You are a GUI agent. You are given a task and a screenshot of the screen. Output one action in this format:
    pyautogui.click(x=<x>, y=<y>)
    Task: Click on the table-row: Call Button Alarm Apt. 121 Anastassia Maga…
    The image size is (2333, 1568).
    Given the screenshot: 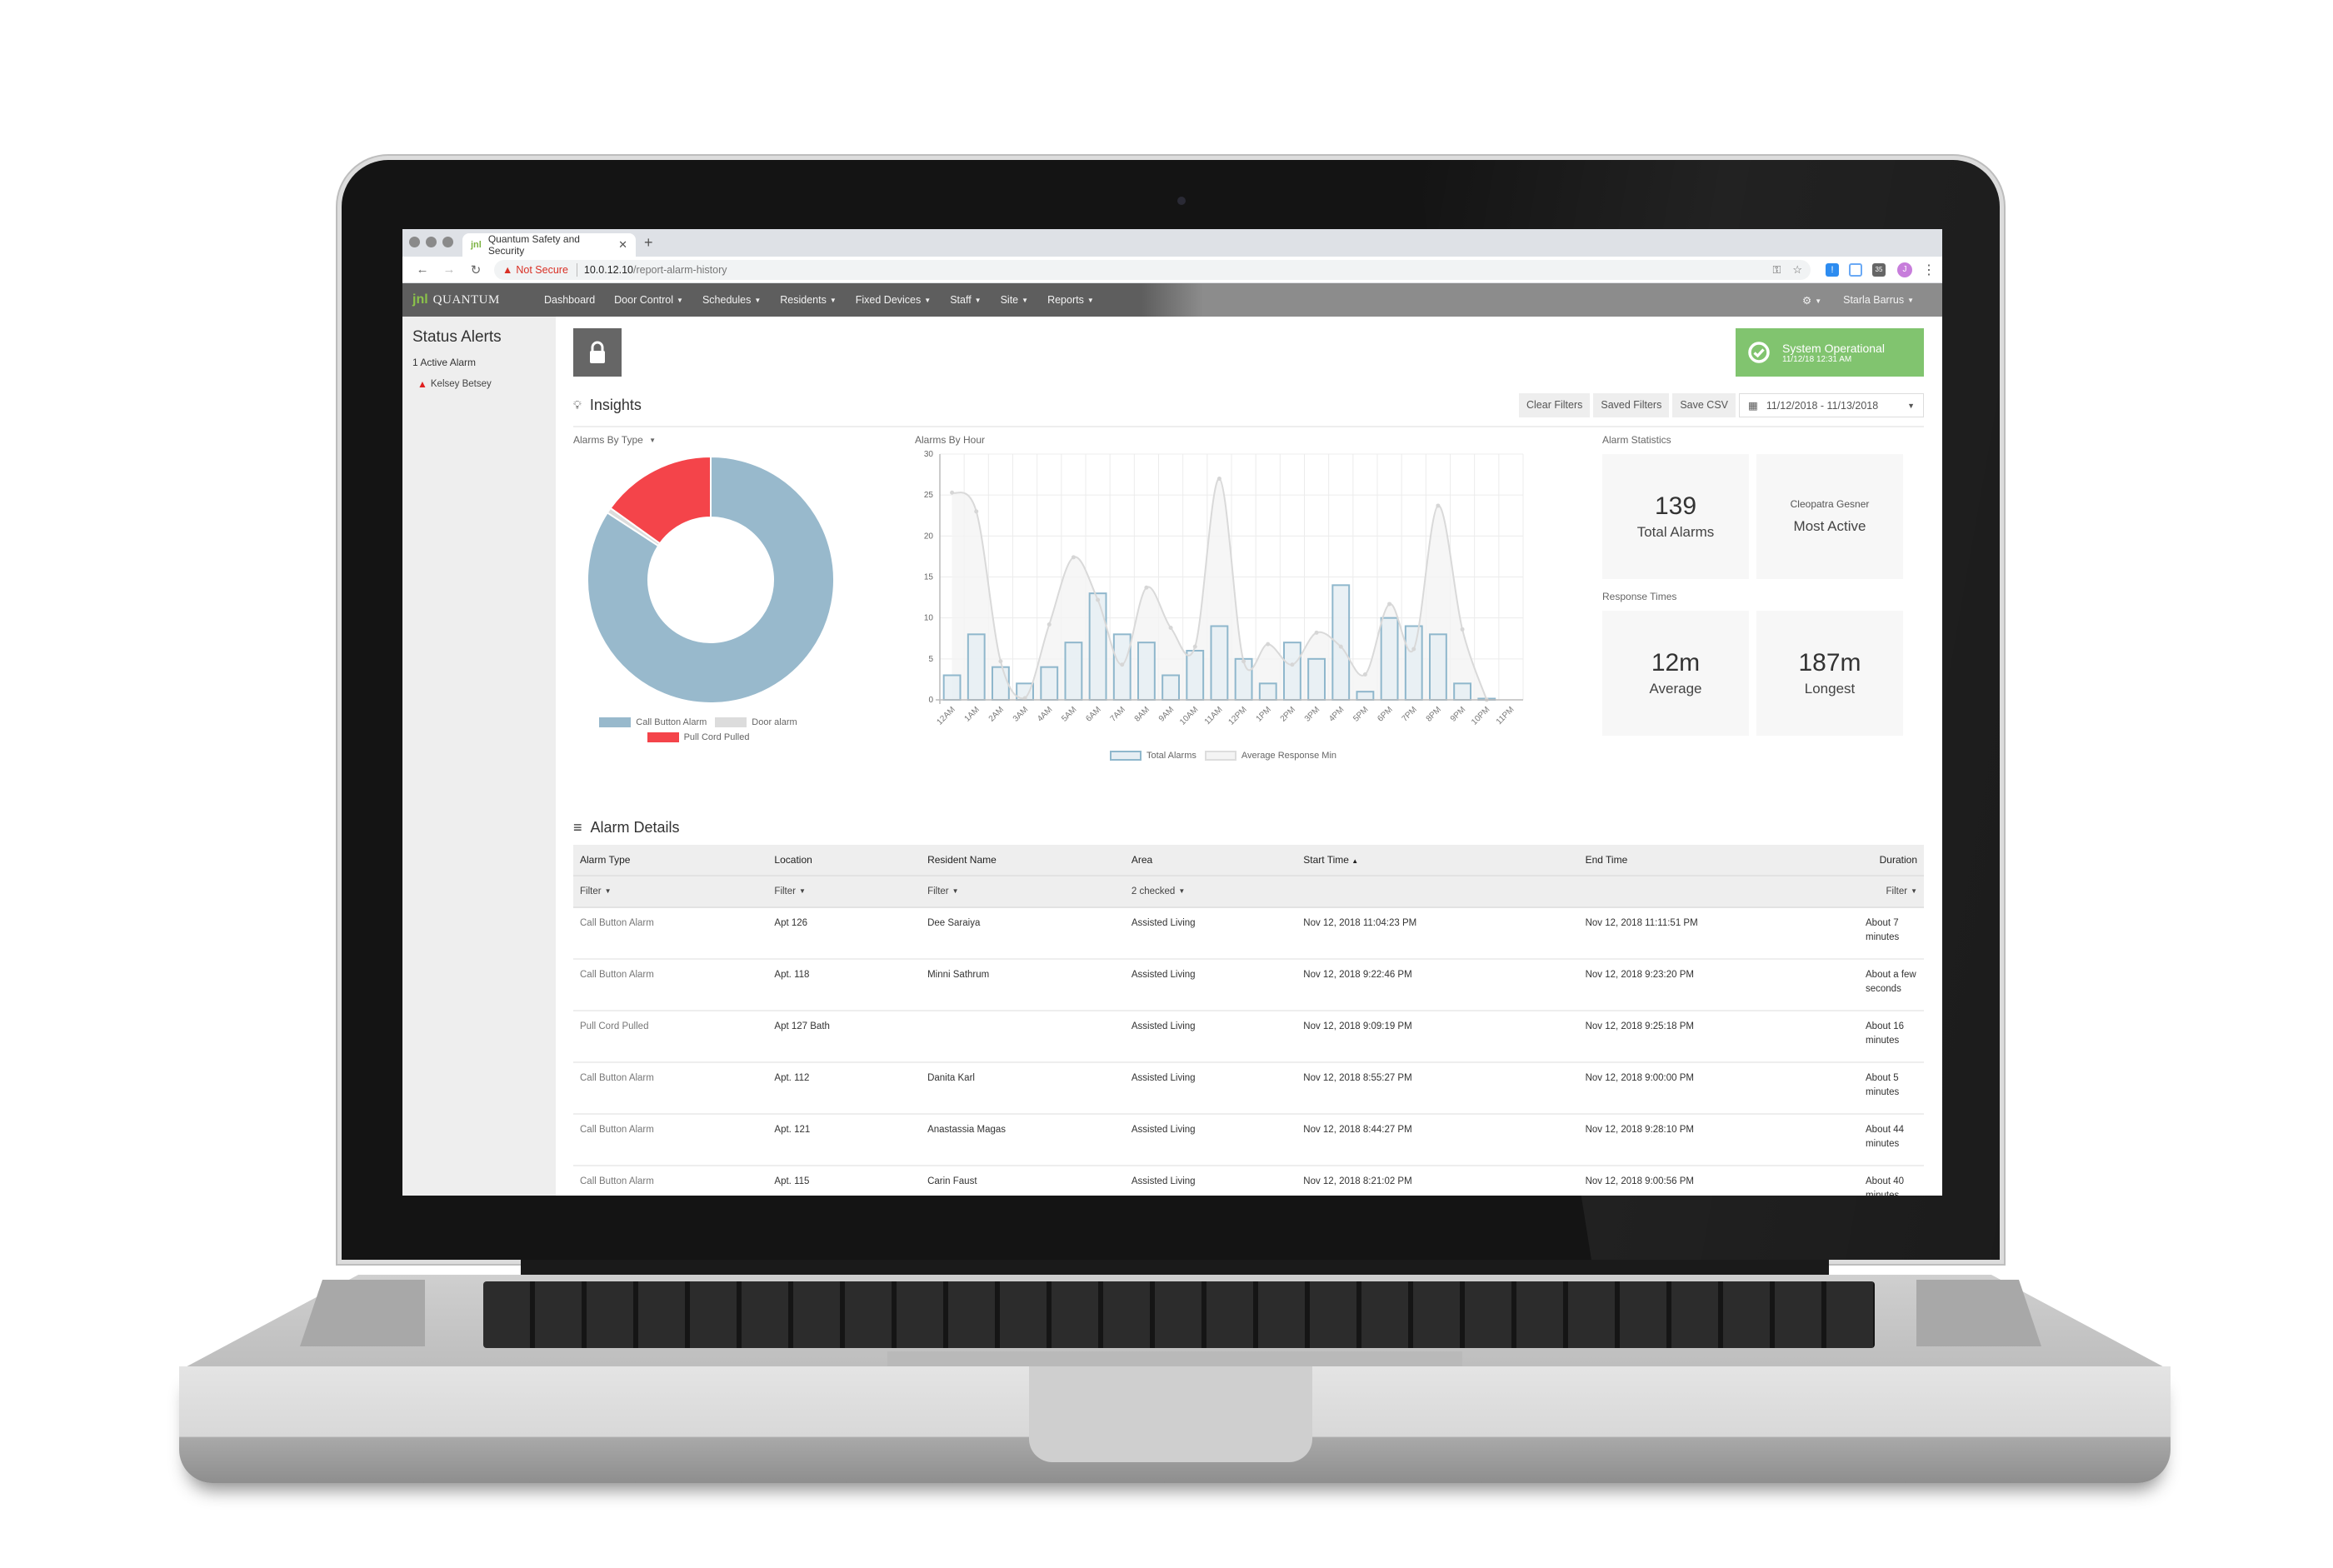 What is the action you would take?
    pyautogui.click(x=1248, y=1140)
    